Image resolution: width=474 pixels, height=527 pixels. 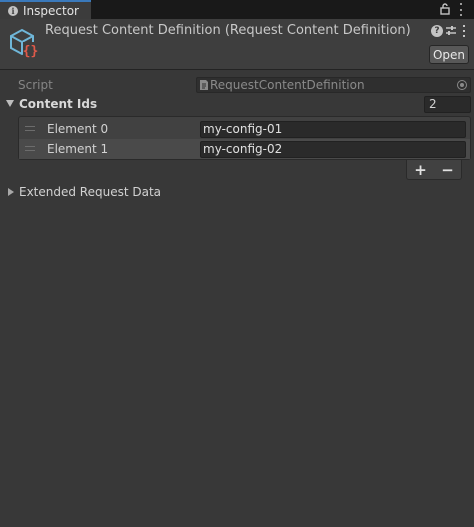 What do you see at coordinates (420, 170) in the screenshot?
I see `add-element-button: +` at bounding box center [420, 170].